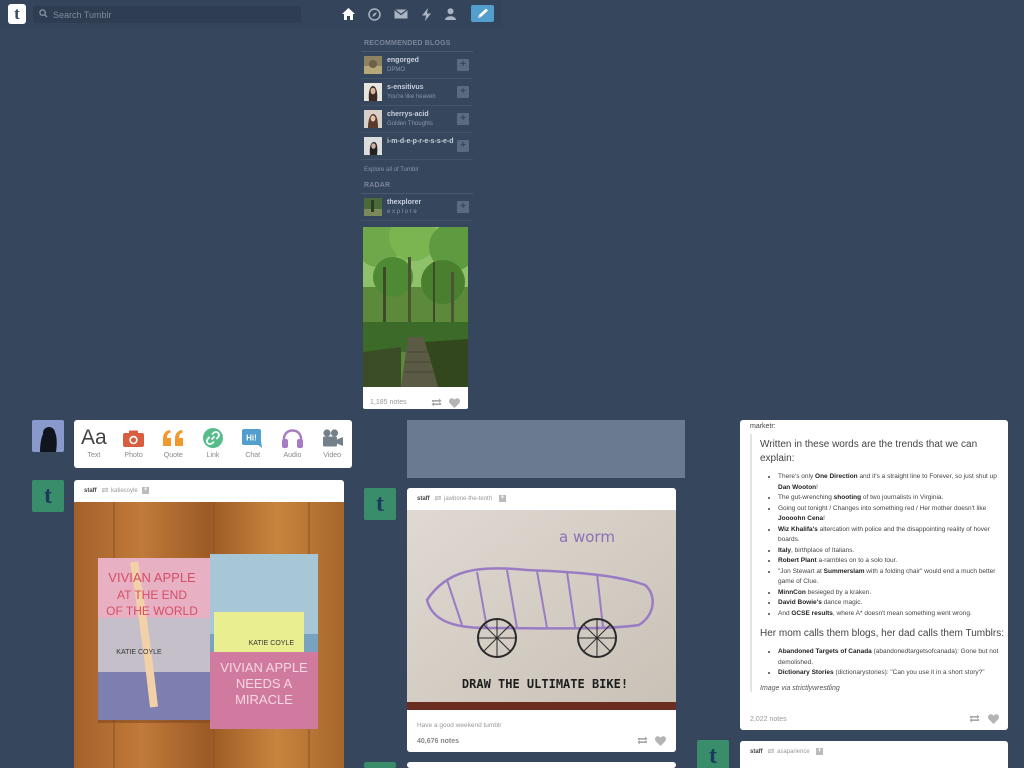 This screenshot has width=1024, height=768. What do you see at coordinates (408, 114) in the screenshot?
I see `blog-name: cherrys-acid` at bounding box center [408, 114].